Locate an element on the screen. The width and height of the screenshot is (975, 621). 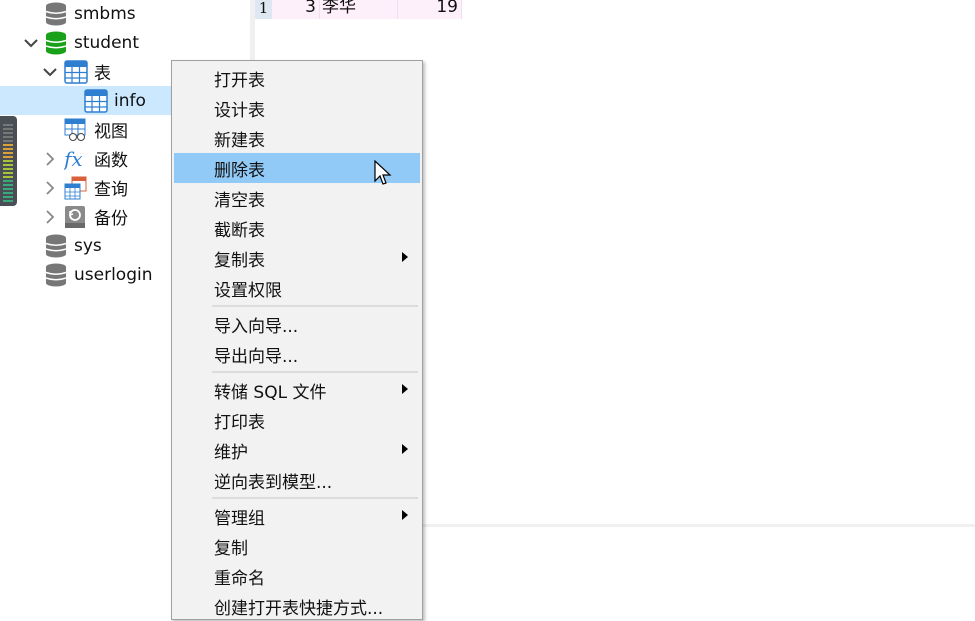
tree-item-student: student is located at coordinates (125, 42).